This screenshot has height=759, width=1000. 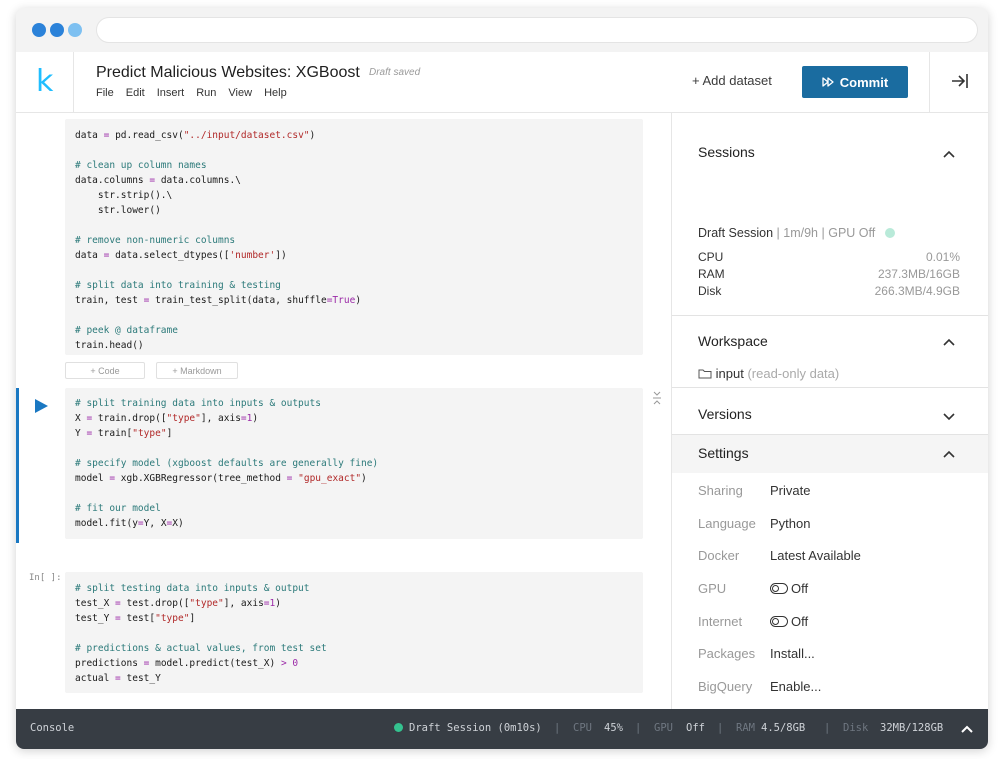 I want to click on session-name: Draft Session, so click(x=735, y=233).